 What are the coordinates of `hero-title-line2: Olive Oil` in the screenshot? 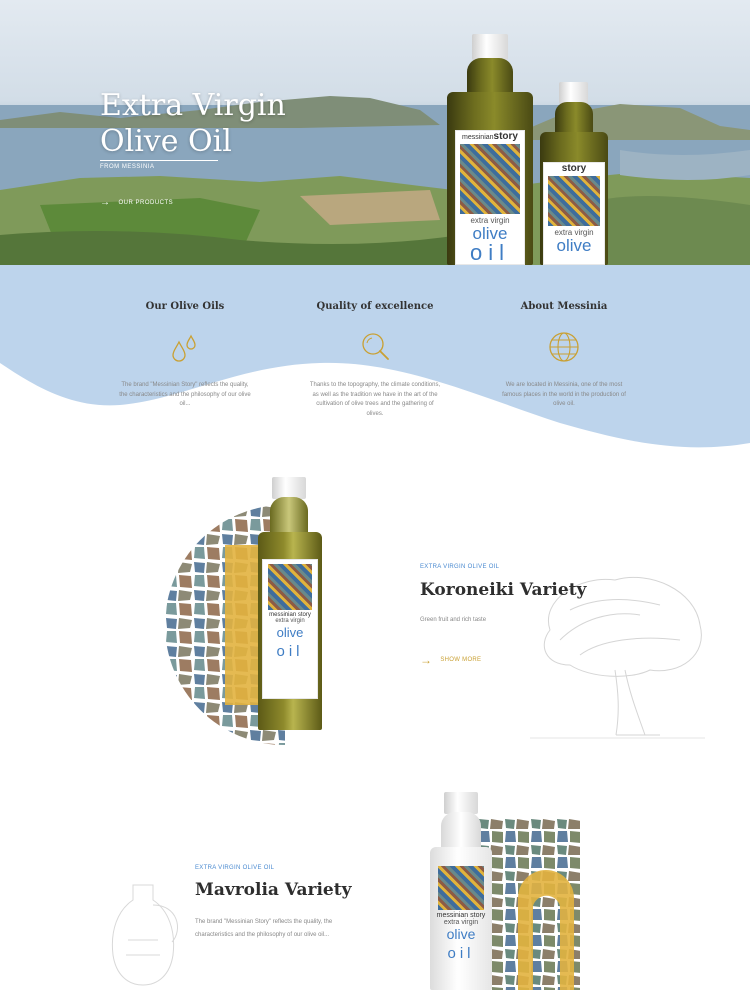 It's located at (166, 141).